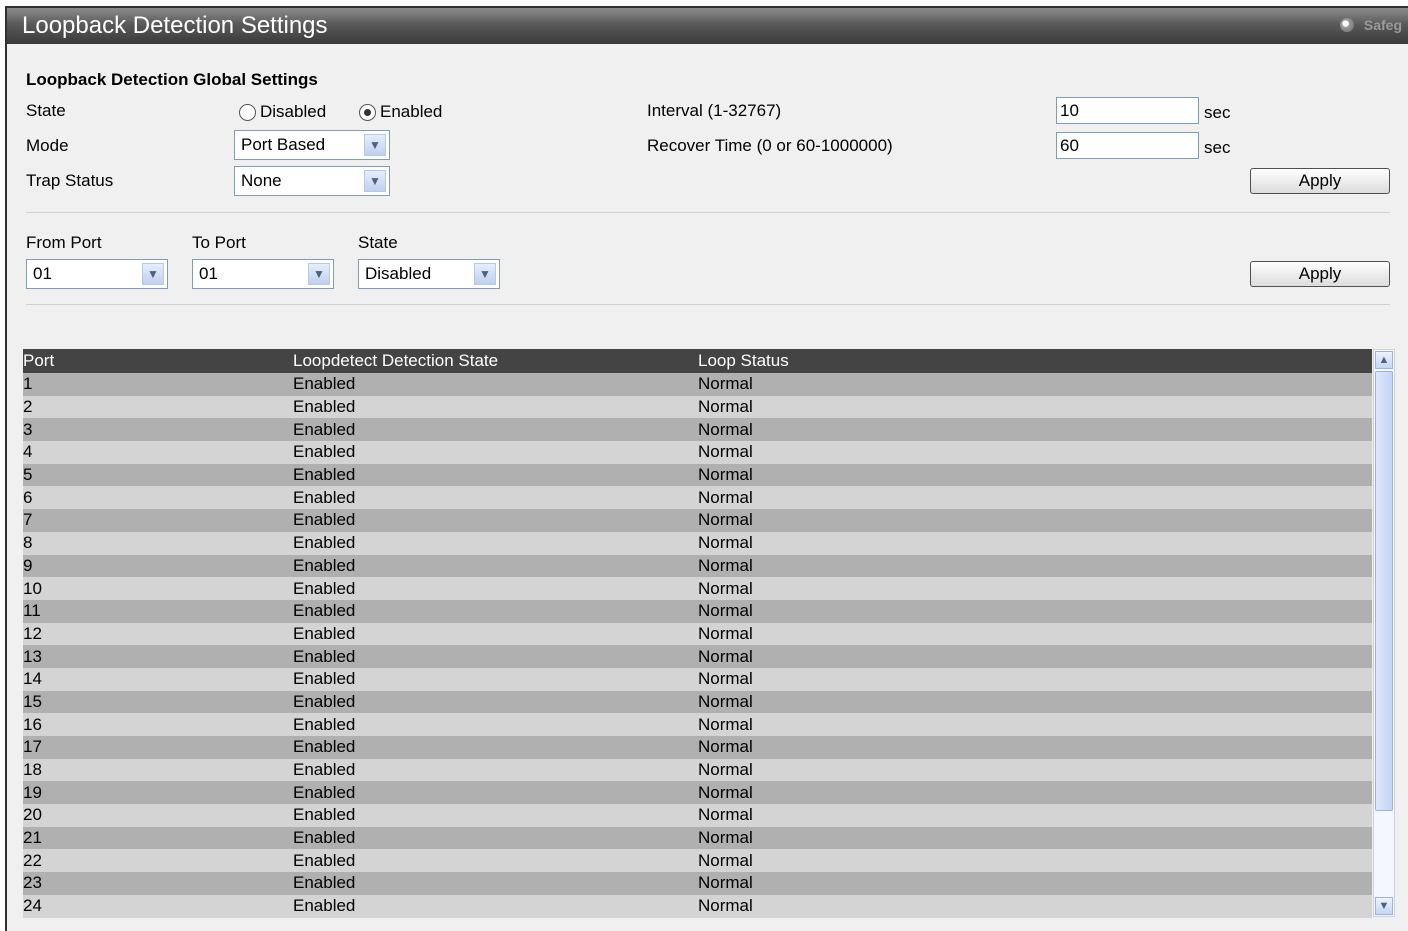 The width and height of the screenshot is (1408, 931). Describe the element at coordinates (261, 180) in the screenshot. I see `trap-status-select-value: None` at that location.